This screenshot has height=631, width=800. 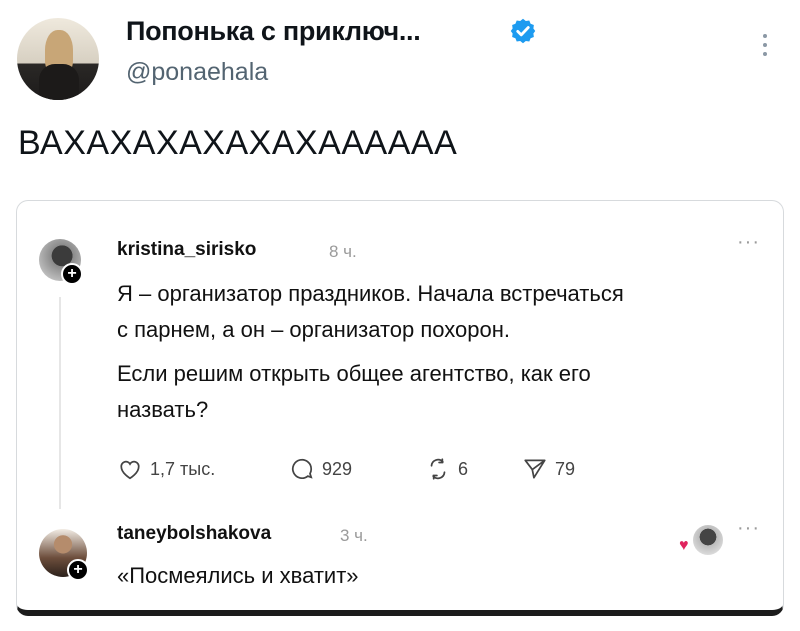 What do you see at coordinates (684, 545) in the screenshot?
I see `author-liked-heart-icon: ♥` at bounding box center [684, 545].